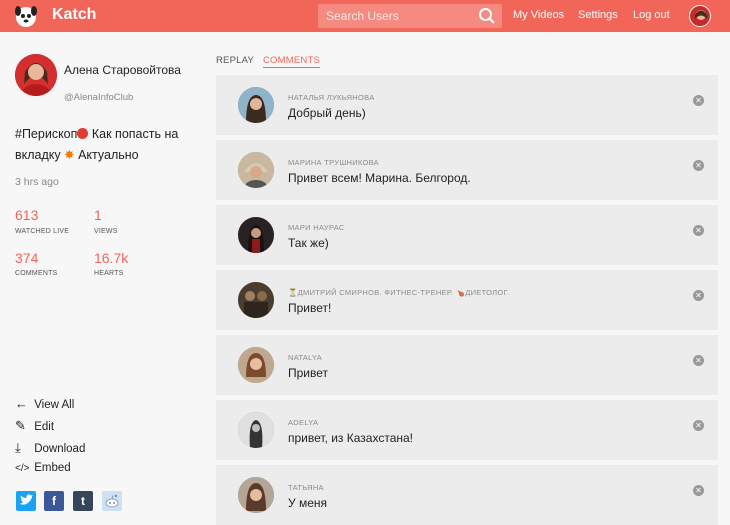 The height and width of the screenshot is (525, 730). I want to click on comment-item: NATALYA Привет ✕, so click(467, 365).